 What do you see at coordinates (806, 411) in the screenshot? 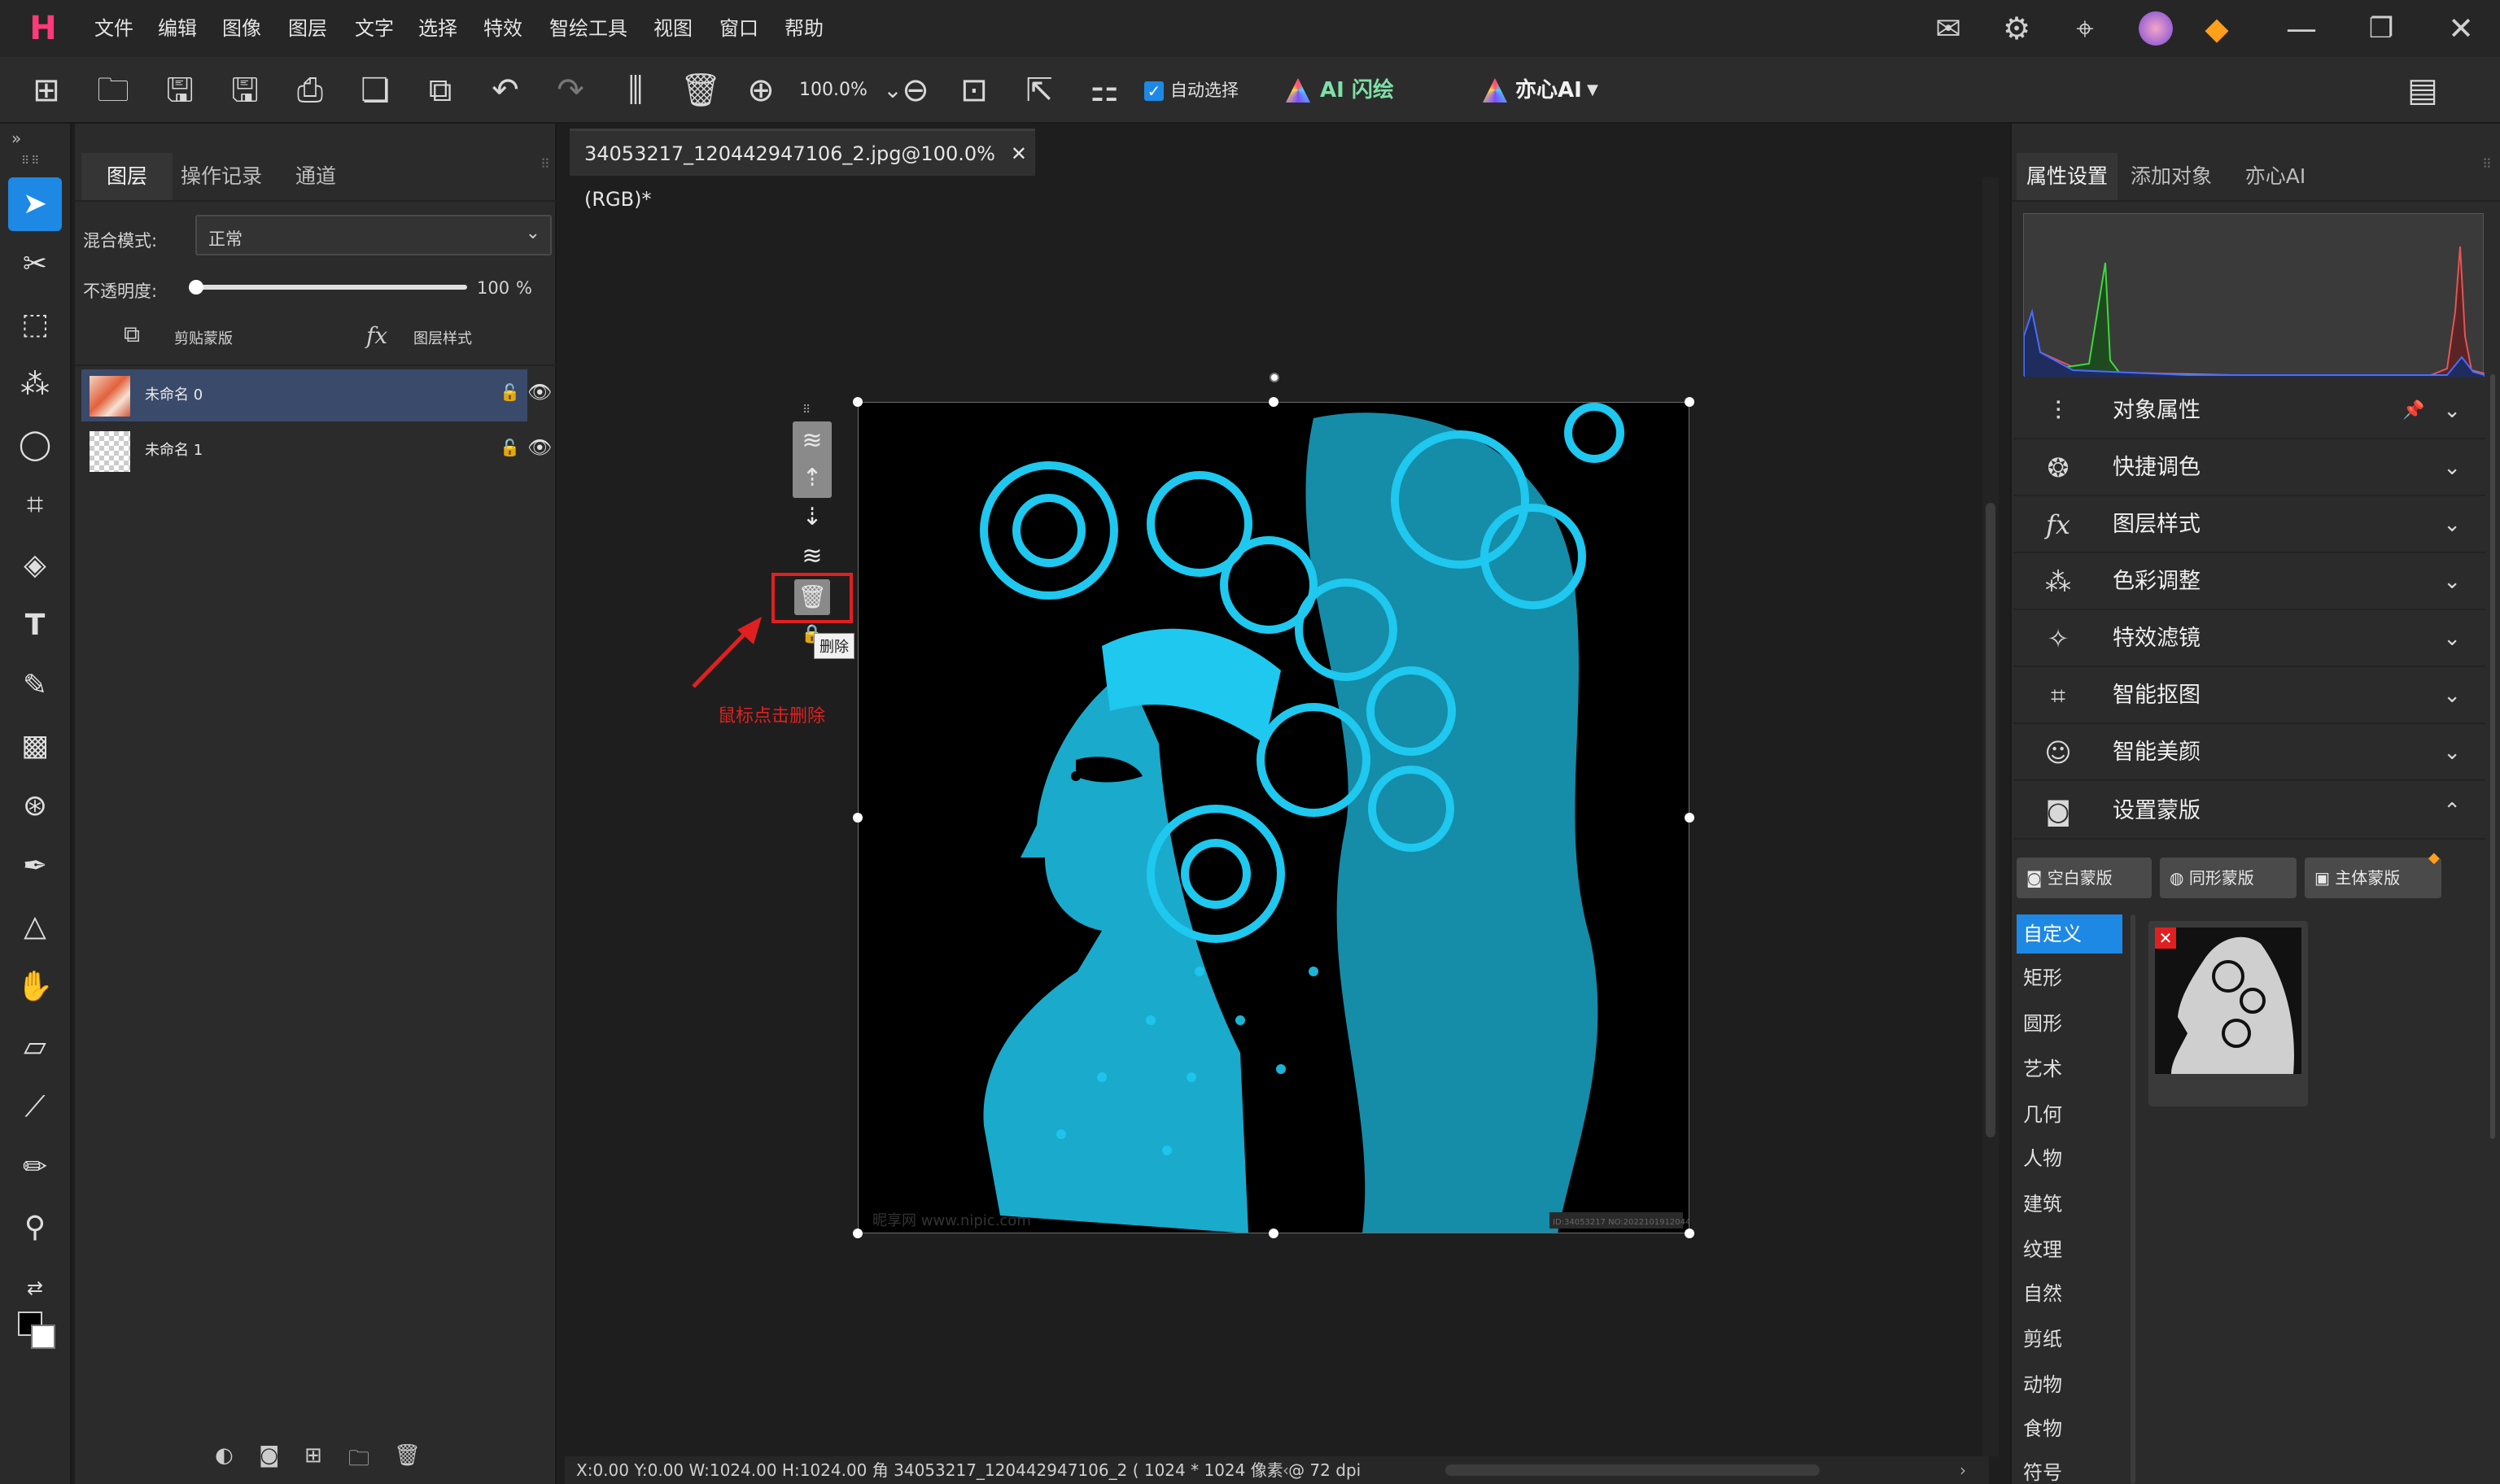
I see `floating-toolbar-grip-icon: ⠿` at bounding box center [806, 411].